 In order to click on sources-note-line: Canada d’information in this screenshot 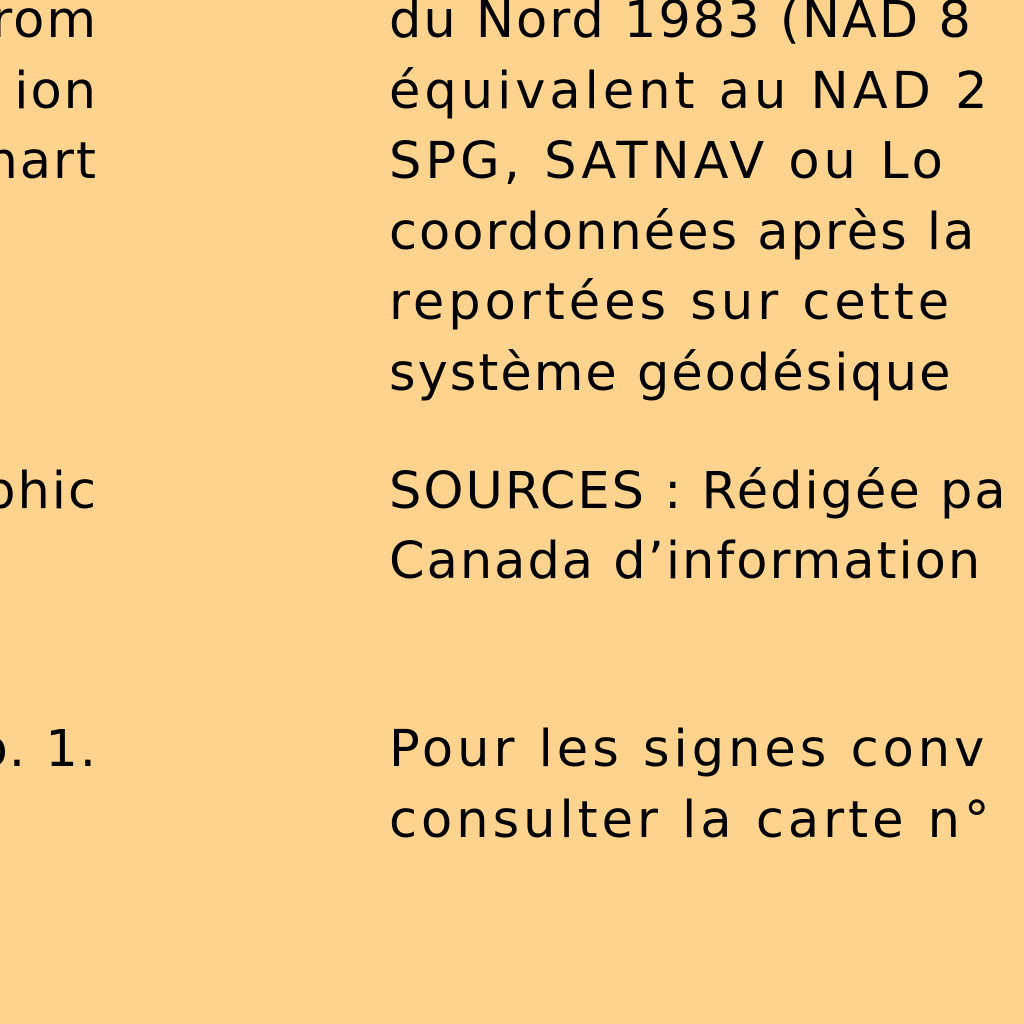, I will do `click(686, 561)`.